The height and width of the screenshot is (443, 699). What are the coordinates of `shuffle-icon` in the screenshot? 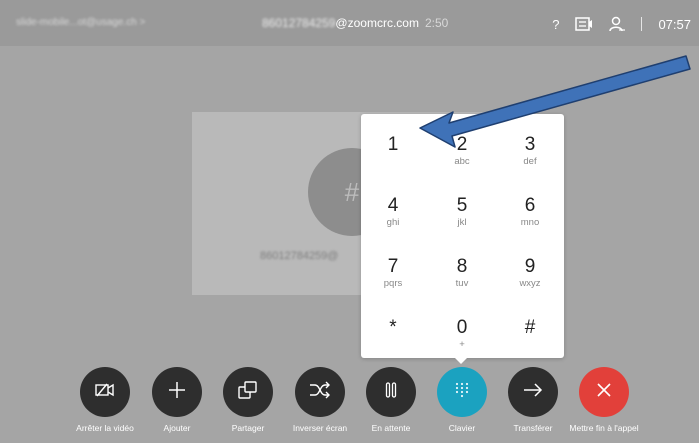 It's located at (320, 392).